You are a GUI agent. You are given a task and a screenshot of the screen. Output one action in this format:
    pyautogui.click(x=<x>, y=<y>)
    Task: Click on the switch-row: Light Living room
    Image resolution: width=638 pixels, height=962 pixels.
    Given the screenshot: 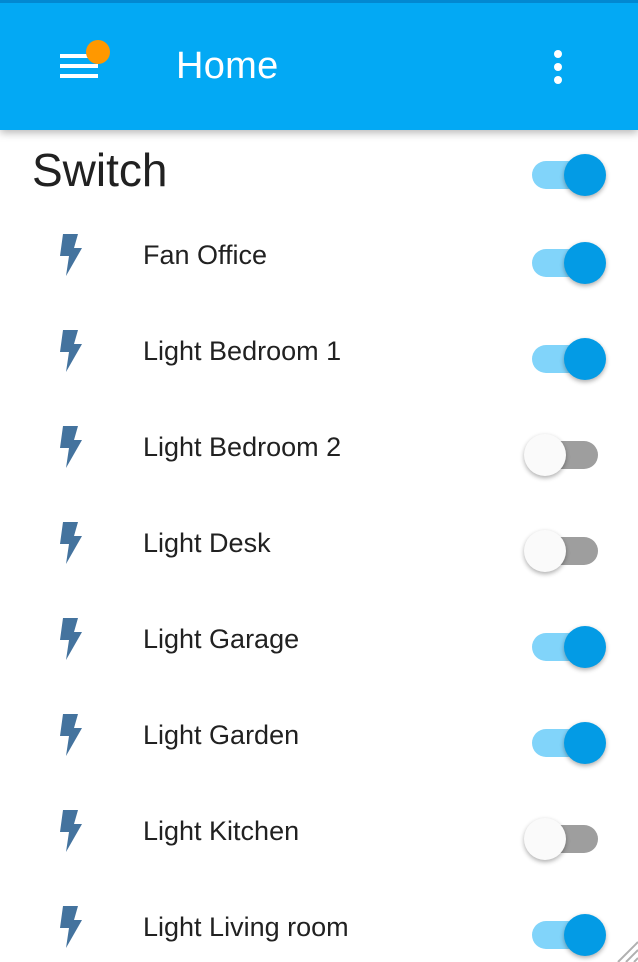 What is the action you would take?
    pyautogui.click(x=319, y=922)
    